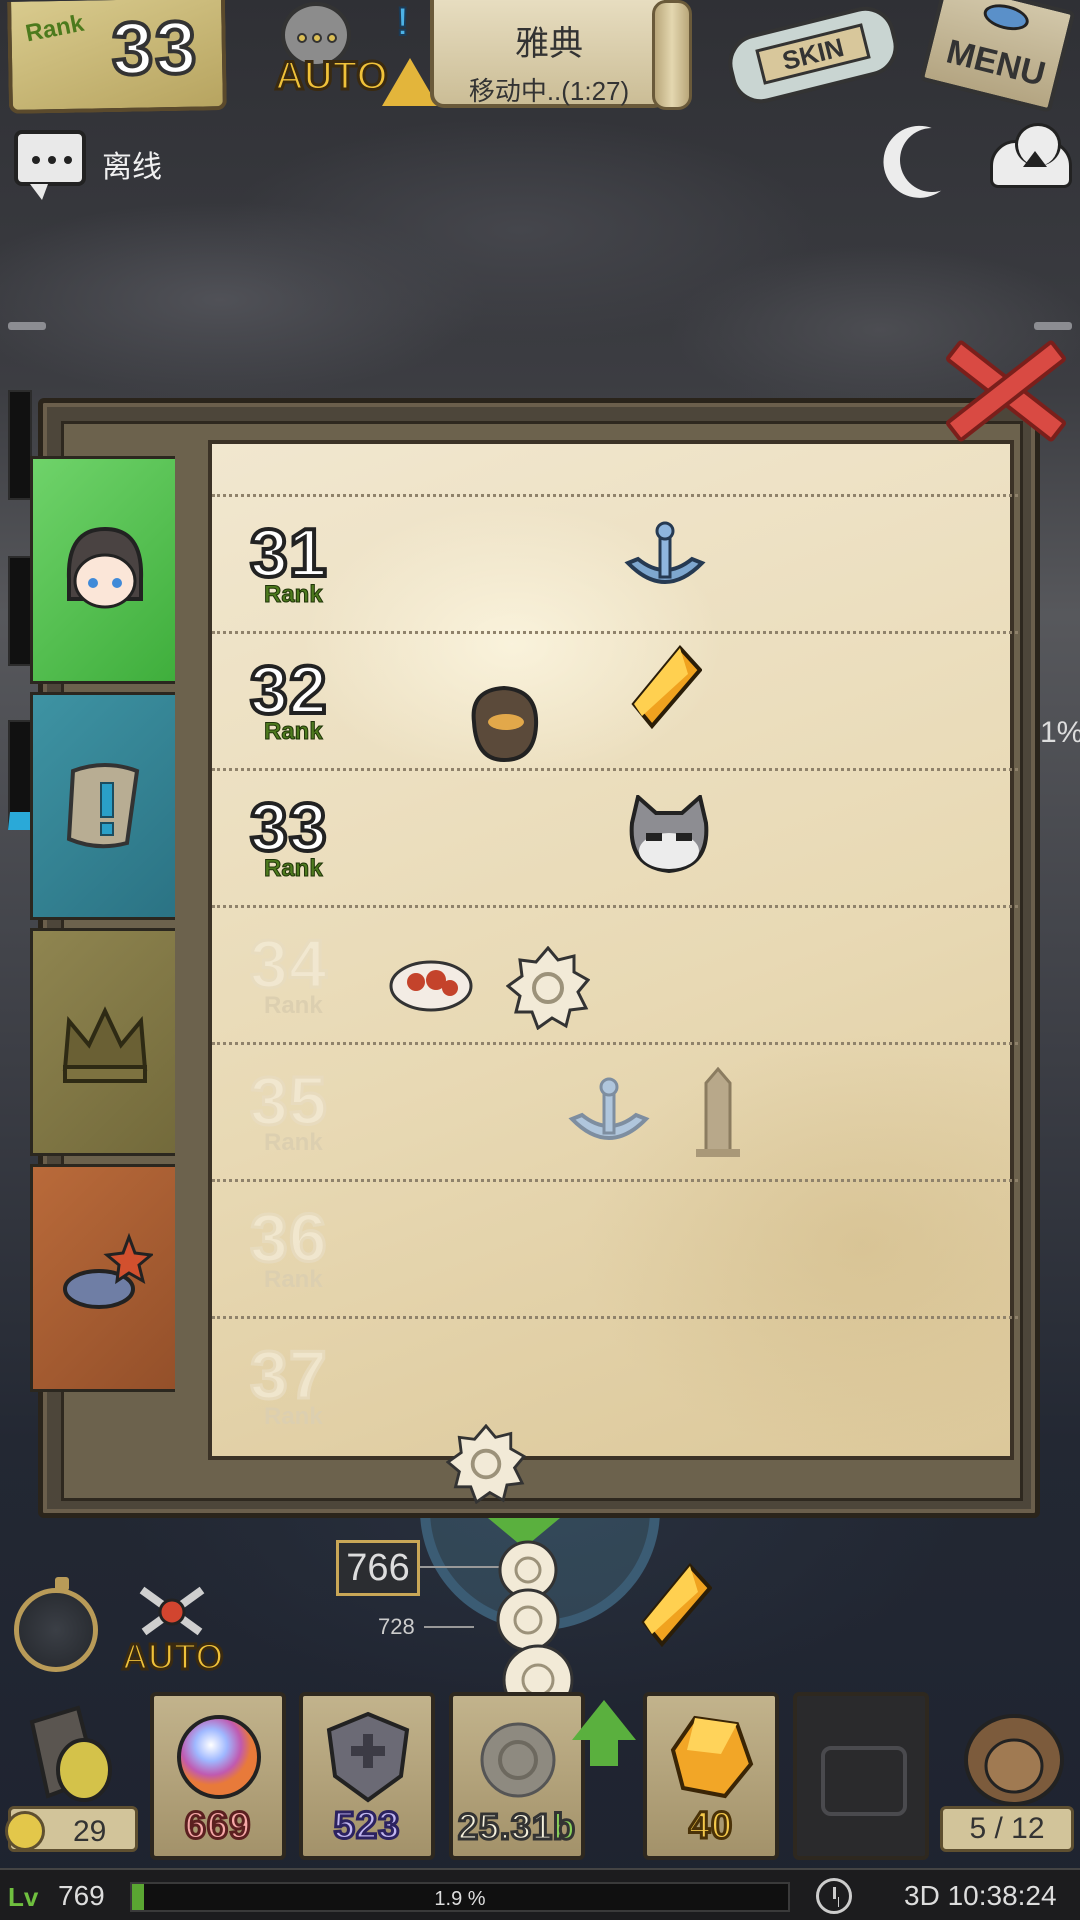 The width and height of the screenshot is (1080, 1920). What do you see at coordinates (332, 76) in the screenshot?
I see `auto-sail-label: AUTO` at bounding box center [332, 76].